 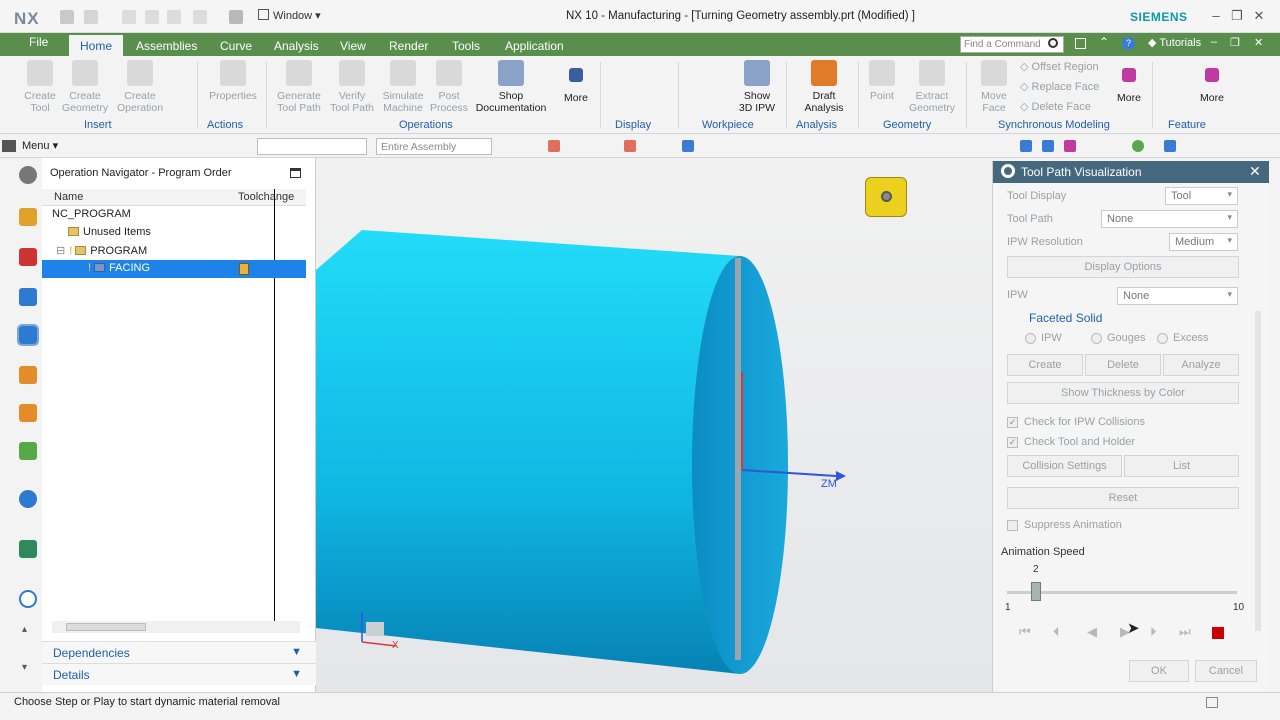 What do you see at coordinates (882, 81) in the screenshot?
I see `point-button: Point` at bounding box center [882, 81].